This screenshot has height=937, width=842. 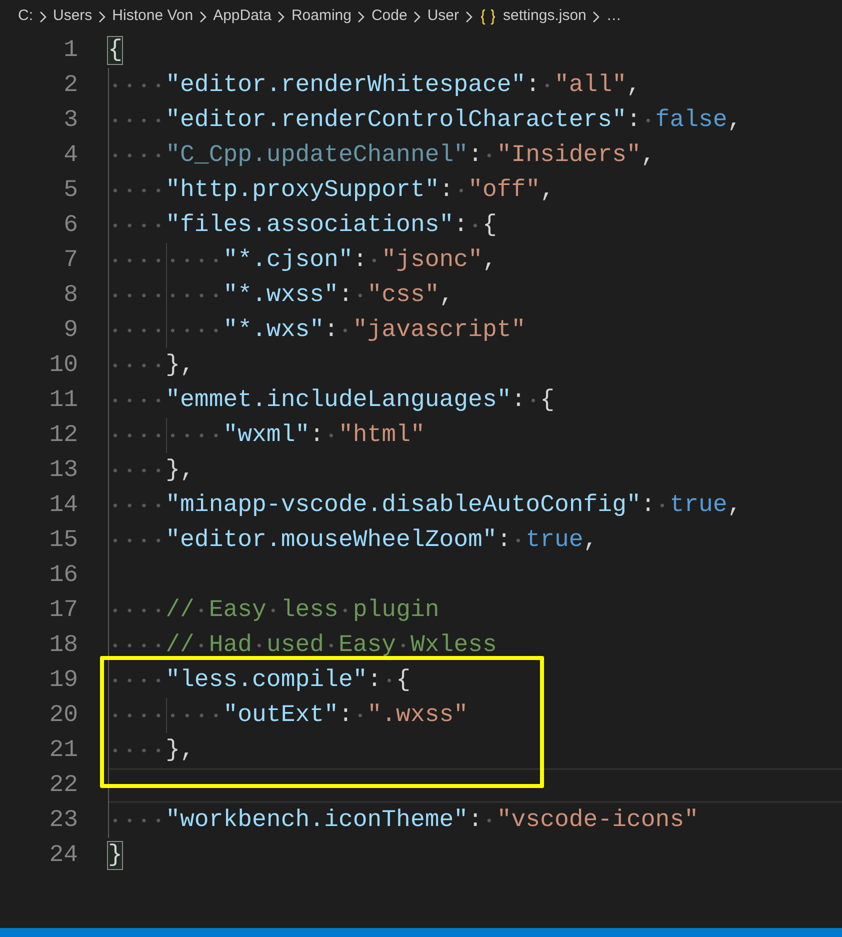 What do you see at coordinates (25, 16) in the screenshot?
I see `folder-crumb: C:` at bounding box center [25, 16].